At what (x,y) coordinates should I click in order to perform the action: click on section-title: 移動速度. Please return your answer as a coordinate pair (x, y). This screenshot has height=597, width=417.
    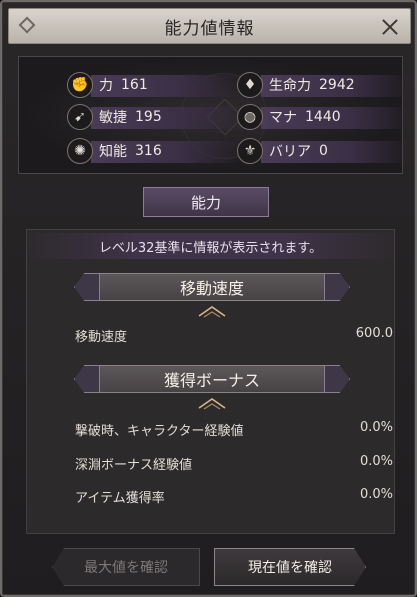
    Looking at the image, I should click on (211, 288).